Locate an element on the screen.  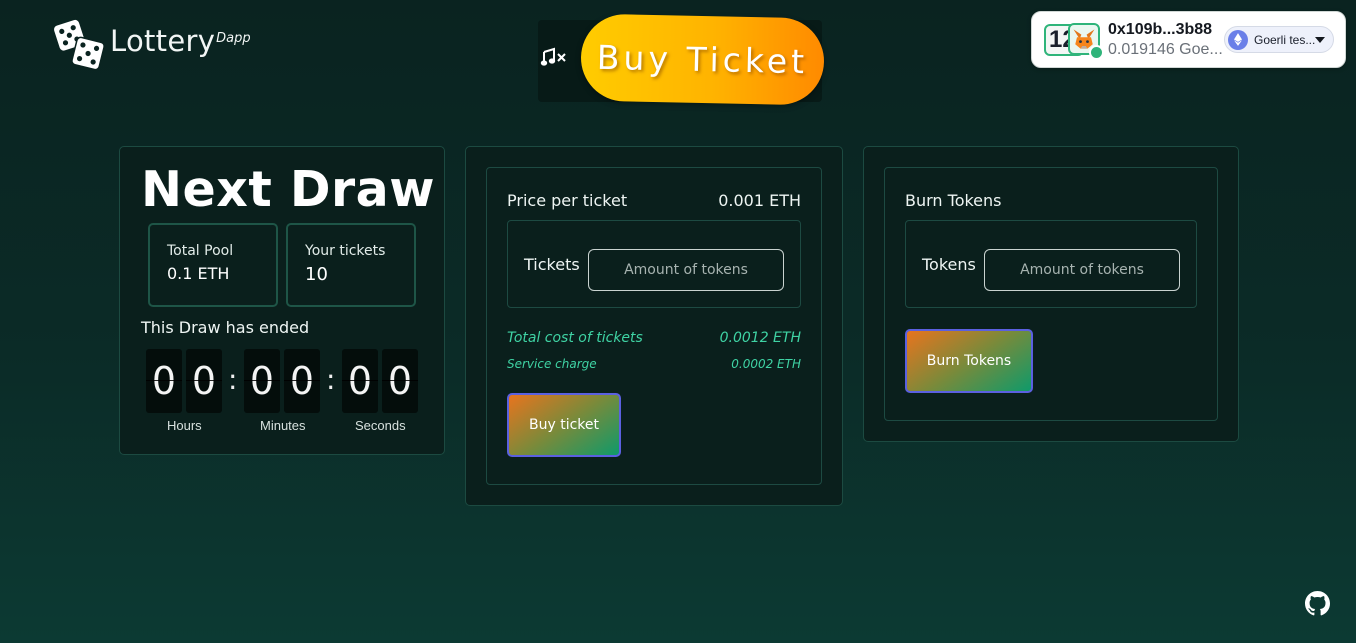
music-muted-icon is located at coordinates (555, 58).